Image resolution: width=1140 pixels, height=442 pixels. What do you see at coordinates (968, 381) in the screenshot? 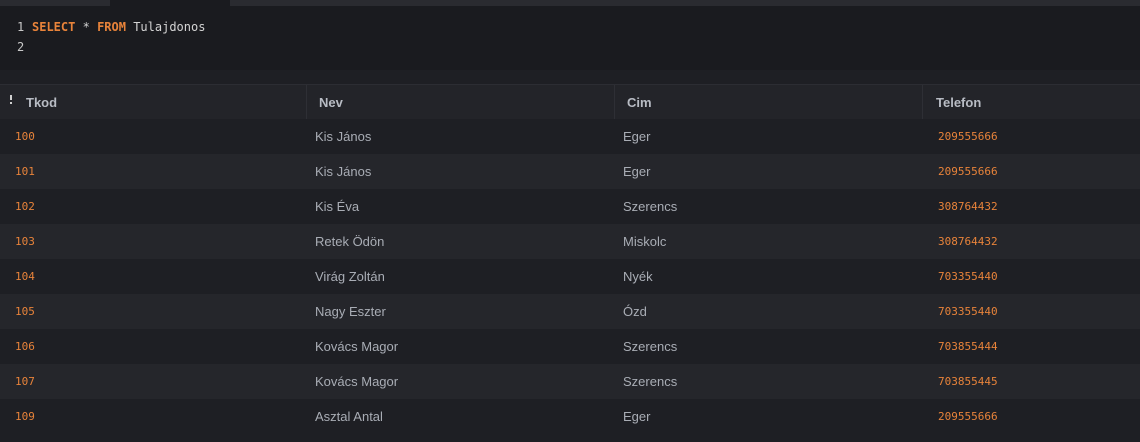
I see `cell-telefon: 703855445` at bounding box center [968, 381].